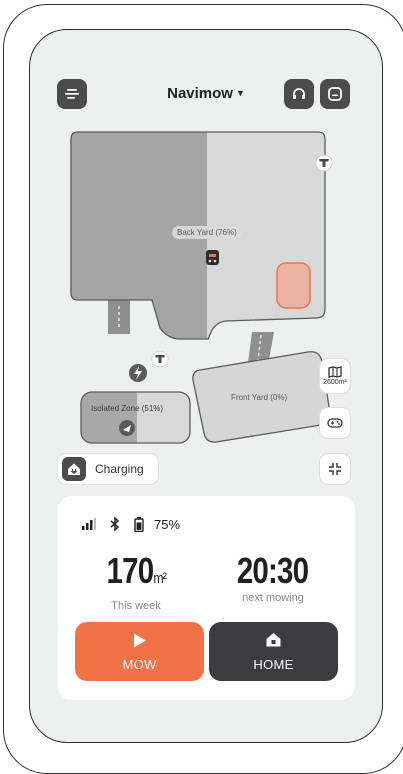 Image resolution: width=403 pixels, height=774 pixels. What do you see at coordinates (131, 524) in the screenshot?
I see `status-bar: 75%` at bounding box center [131, 524].